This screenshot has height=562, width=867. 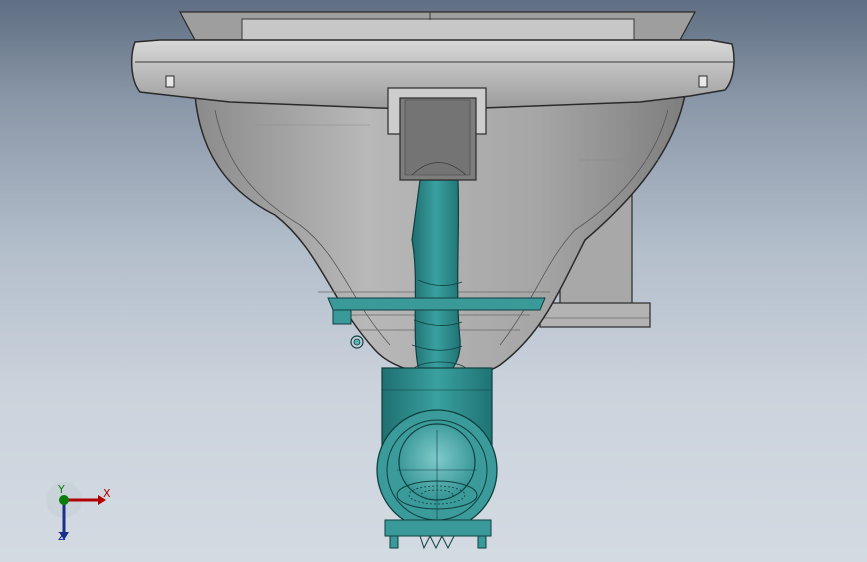 I want to click on base-mount, so click(x=438, y=534).